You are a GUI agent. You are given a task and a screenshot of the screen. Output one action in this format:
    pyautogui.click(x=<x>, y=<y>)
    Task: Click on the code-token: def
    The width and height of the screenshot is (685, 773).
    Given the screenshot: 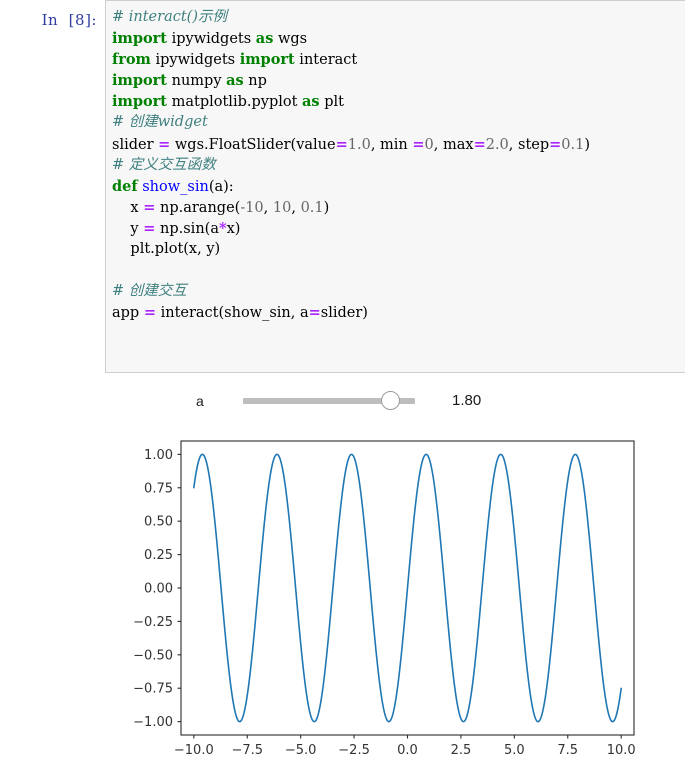 What is the action you would take?
    pyautogui.click(x=125, y=186)
    